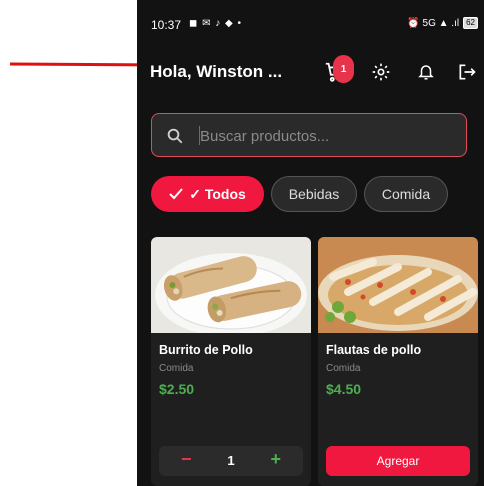 This screenshot has height=486, width=484. What do you see at coordinates (344, 389) in the screenshot?
I see `product-price: $4.50` at bounding box center [344, 389].